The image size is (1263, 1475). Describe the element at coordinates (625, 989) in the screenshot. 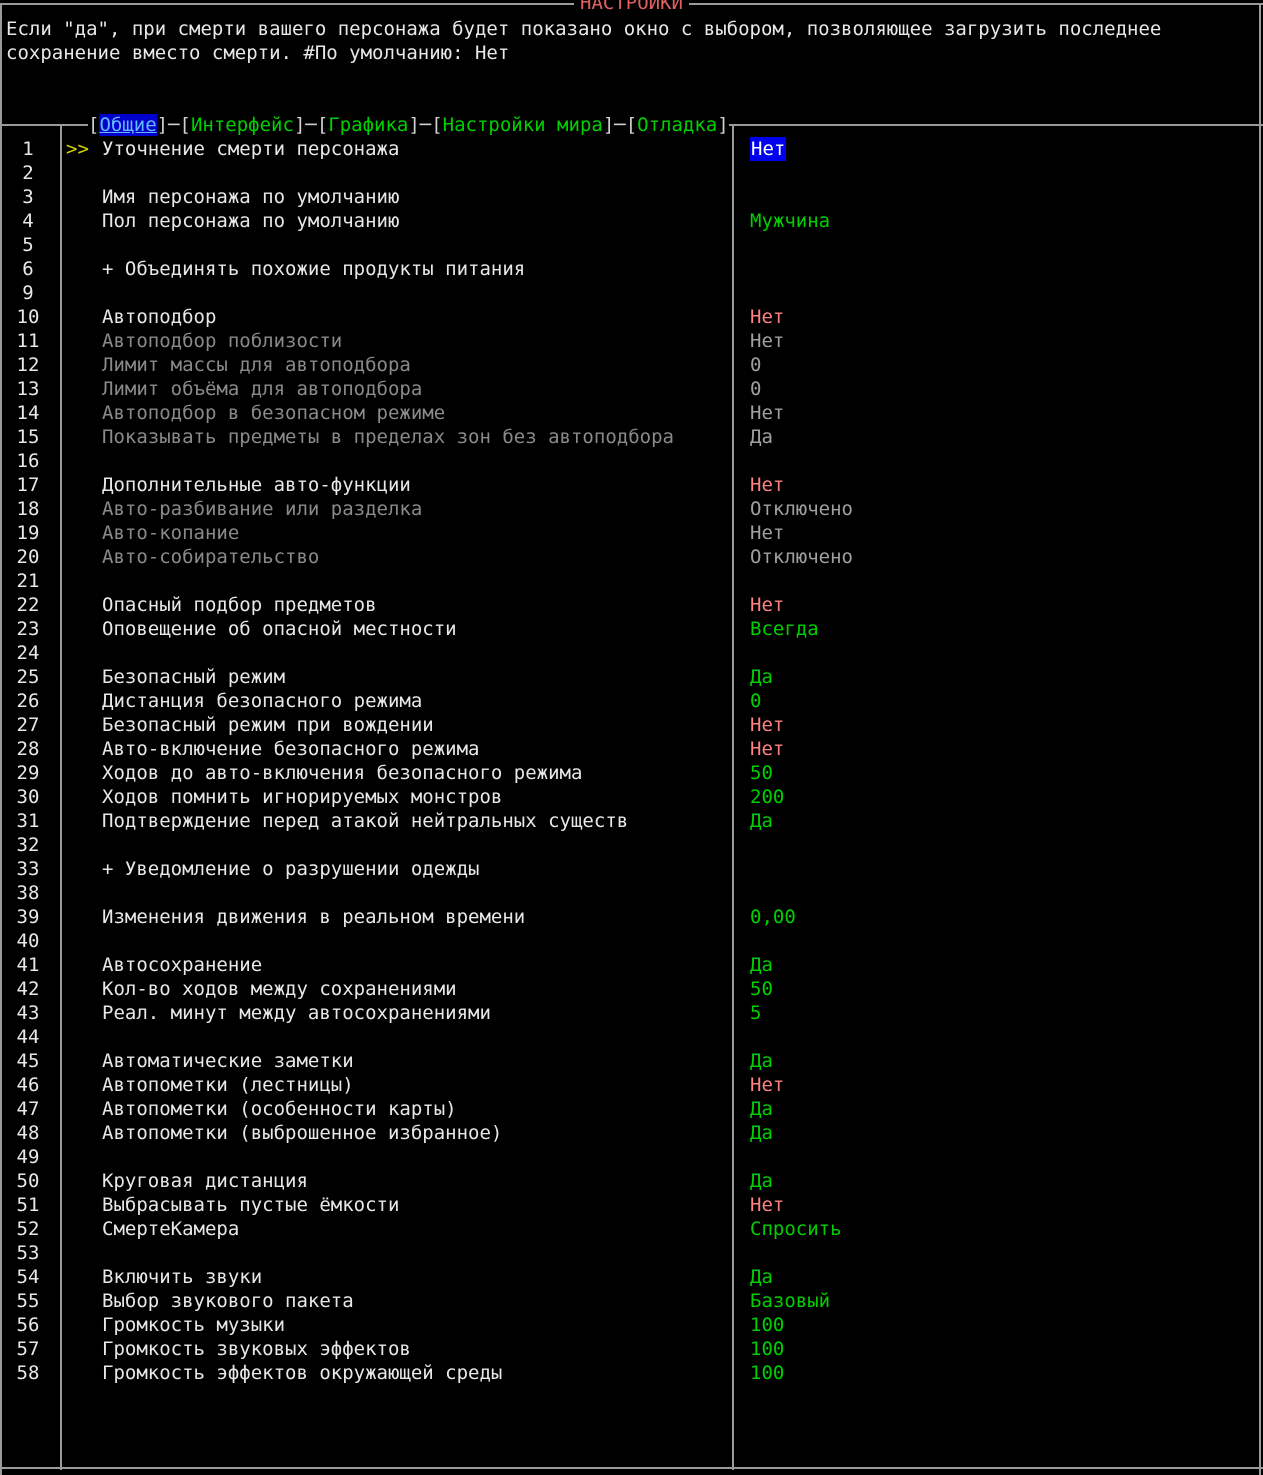

I see `option-row: 42 Кол-во ходов между сохранениями 50` at that location.